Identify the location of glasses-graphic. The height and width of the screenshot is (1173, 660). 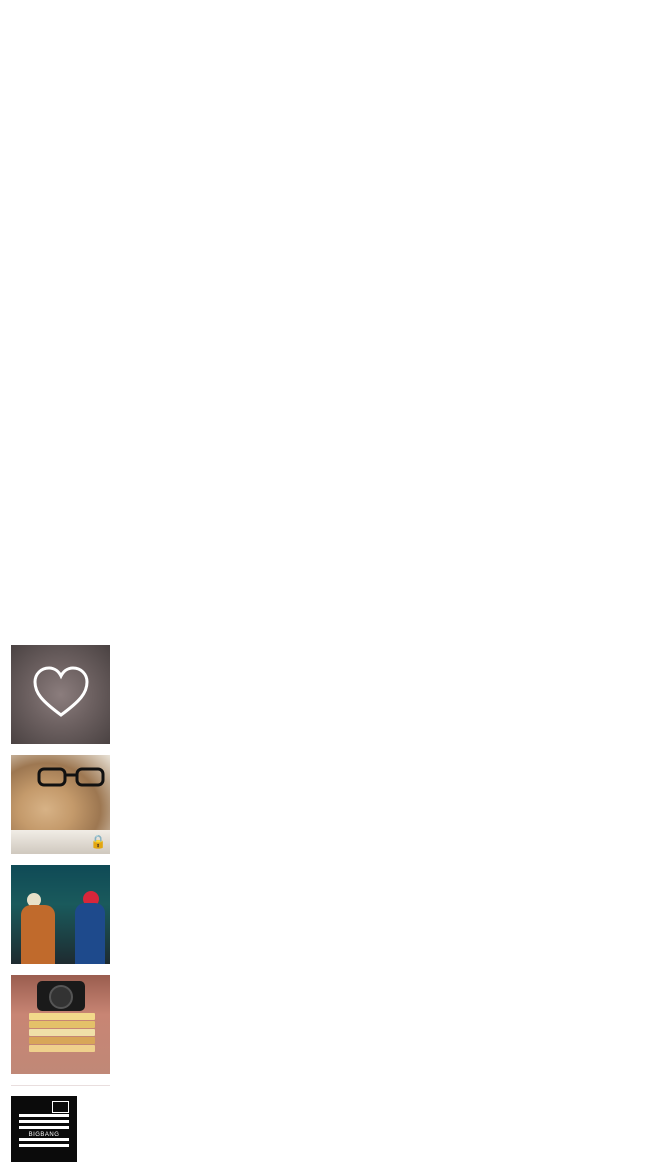
(71, 777).